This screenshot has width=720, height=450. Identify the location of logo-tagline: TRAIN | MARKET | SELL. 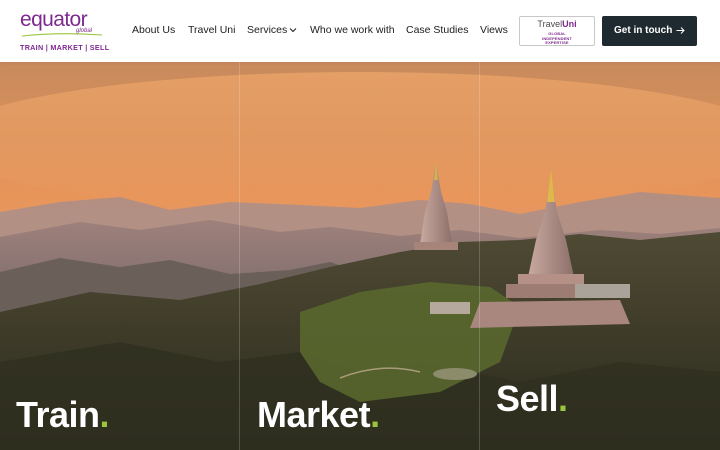
(65, 47).